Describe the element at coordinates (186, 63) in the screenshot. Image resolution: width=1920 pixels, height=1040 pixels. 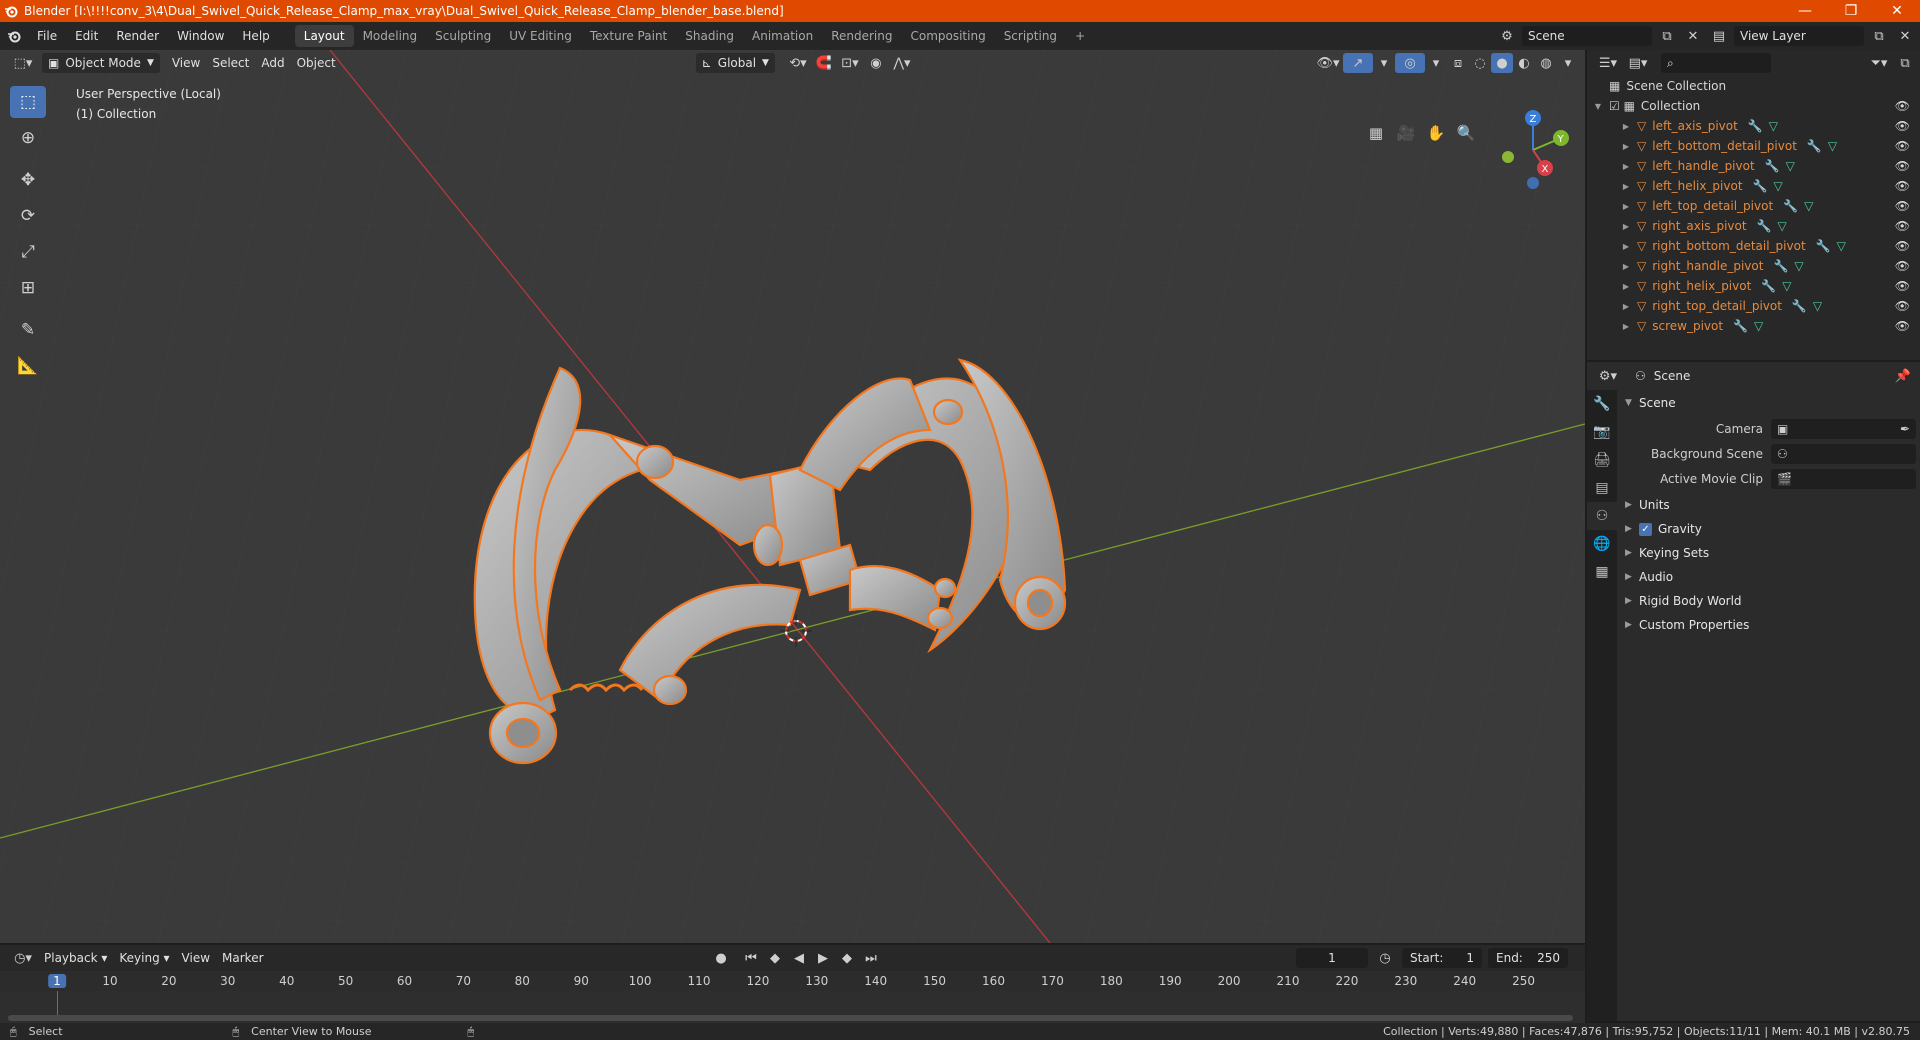
I see `menu-view: View` at that location.